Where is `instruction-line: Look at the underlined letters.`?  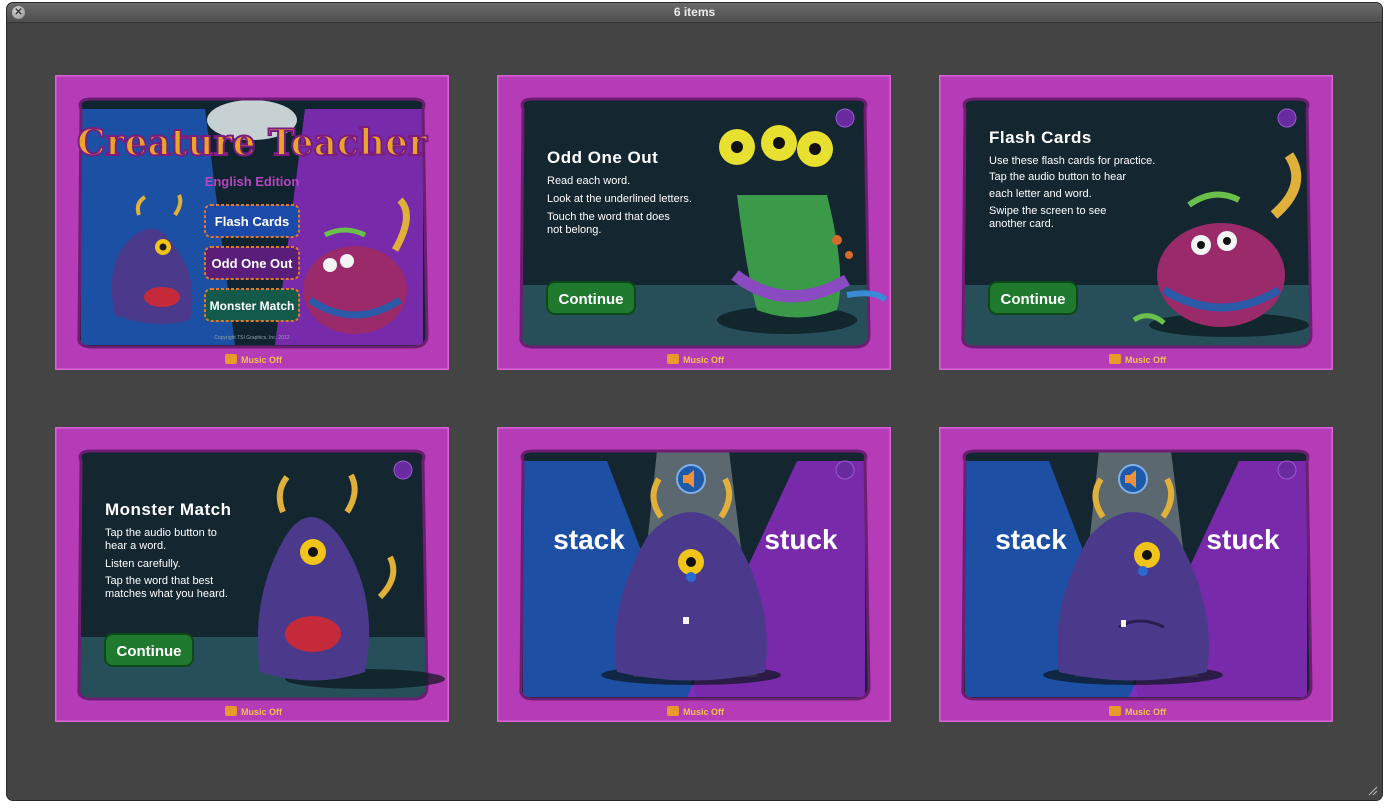 instruction-line: Look at the underlined letters. is located at coordinates (619, 199).